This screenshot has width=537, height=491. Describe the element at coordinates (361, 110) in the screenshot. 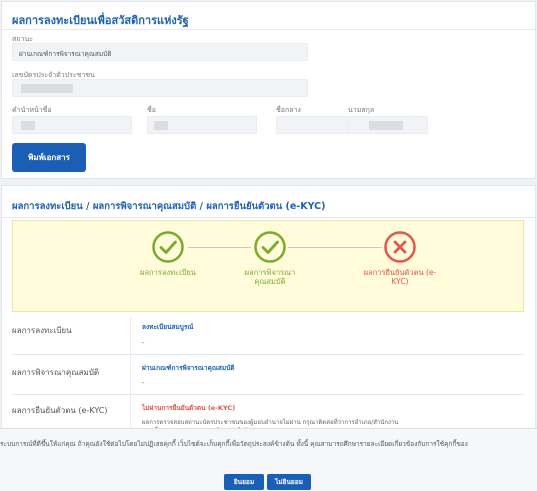

I see `lastname-label: นามสกุล` at that location.